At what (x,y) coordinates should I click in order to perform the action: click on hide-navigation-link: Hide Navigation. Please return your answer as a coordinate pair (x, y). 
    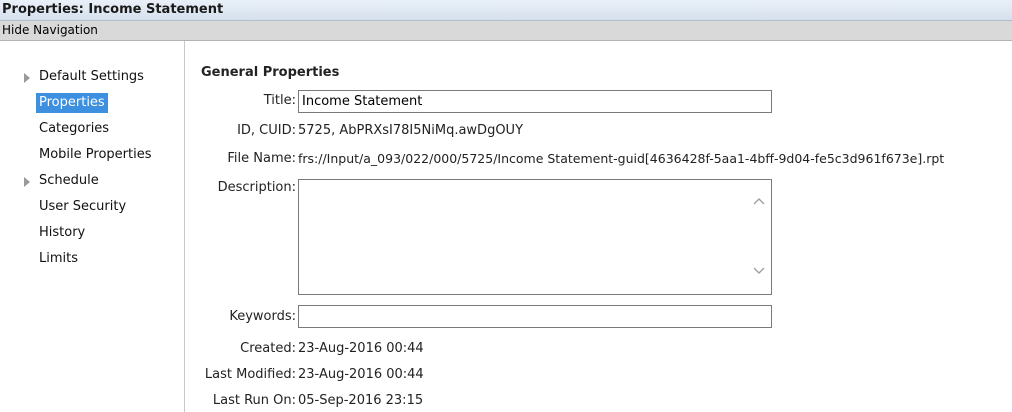
    Looking at the image, I should click on (50, 30).